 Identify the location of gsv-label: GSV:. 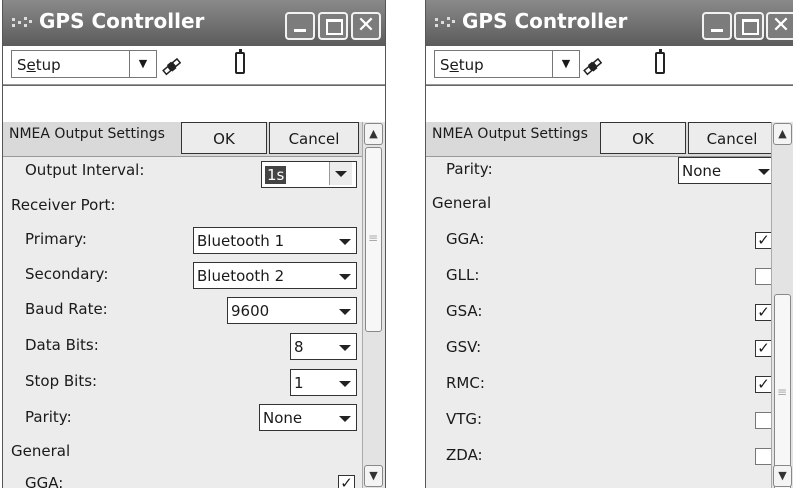
(464, 347).